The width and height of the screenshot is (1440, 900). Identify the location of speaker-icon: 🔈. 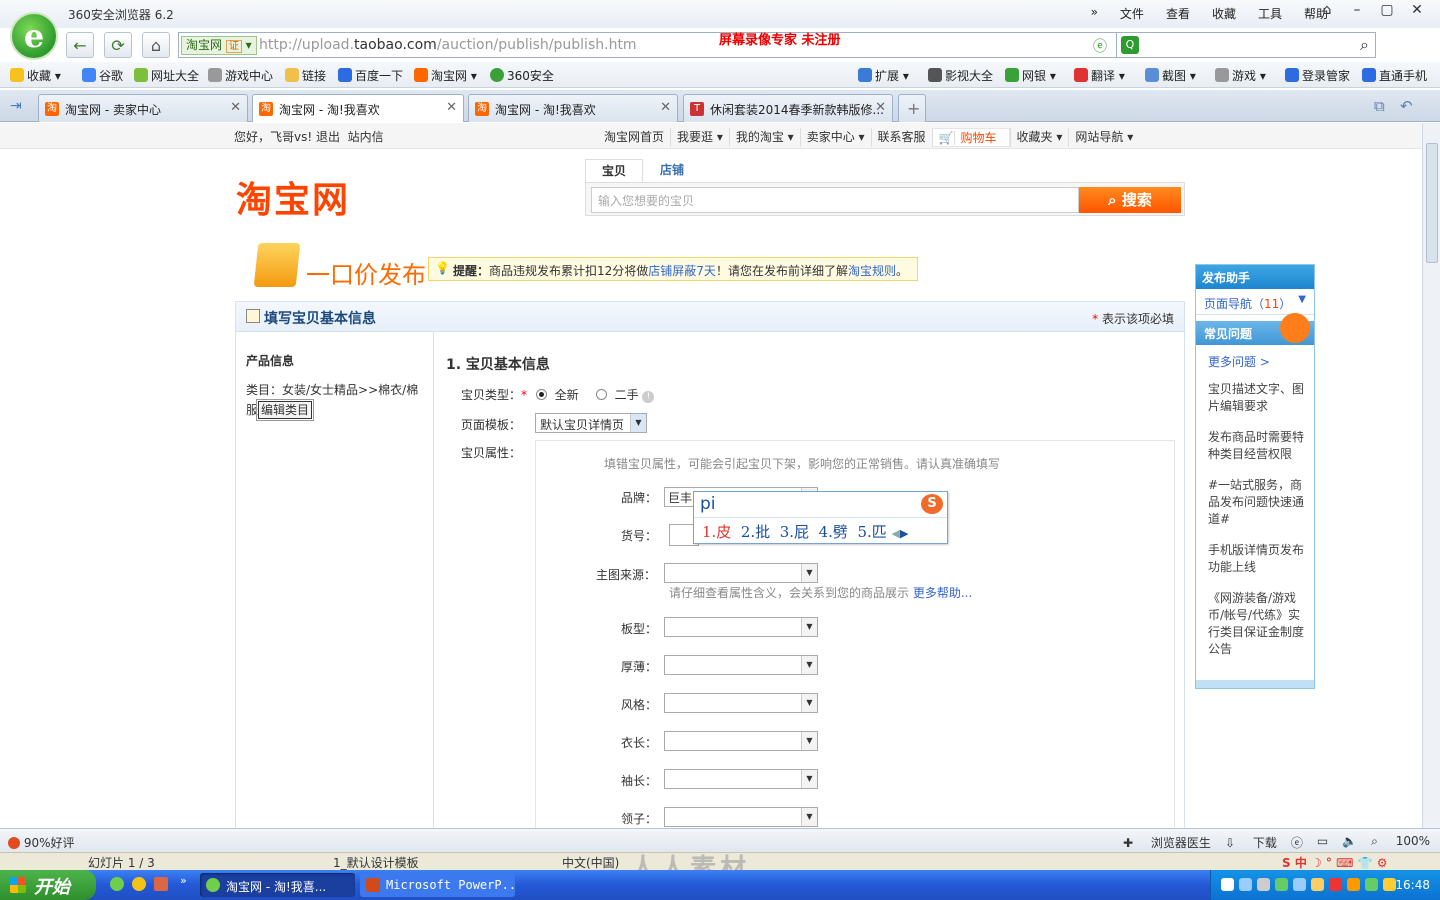
(1349, 842).